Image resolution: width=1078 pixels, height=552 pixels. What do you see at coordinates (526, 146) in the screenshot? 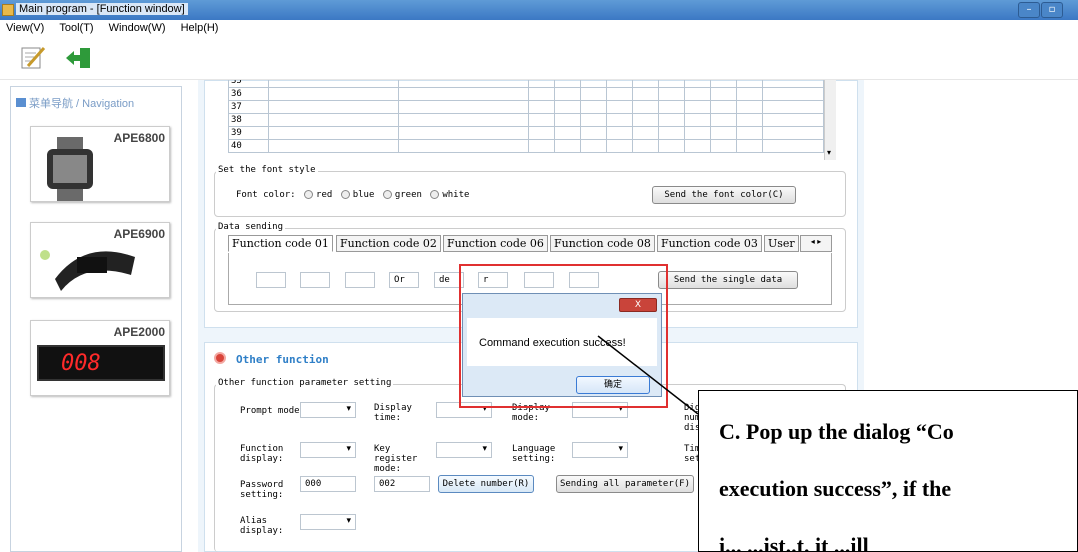
I see `table-row: 40` at bounding box center [526, 146].